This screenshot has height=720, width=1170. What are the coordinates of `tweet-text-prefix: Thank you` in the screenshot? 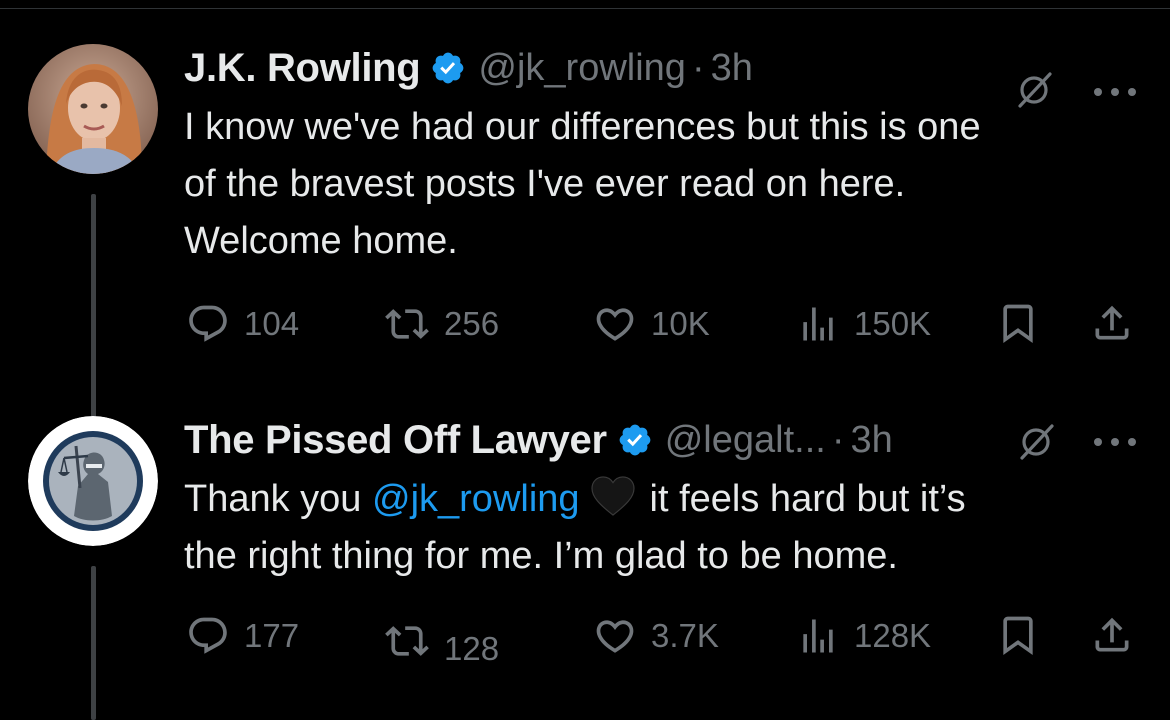 It's located at (278, 499).